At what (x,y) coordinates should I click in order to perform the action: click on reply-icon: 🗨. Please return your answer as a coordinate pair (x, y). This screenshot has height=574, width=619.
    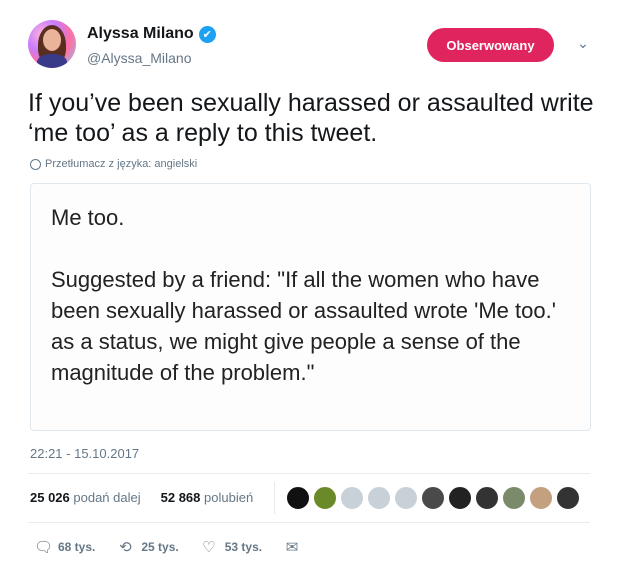
    Looking at the image, I should click on (44, 547).